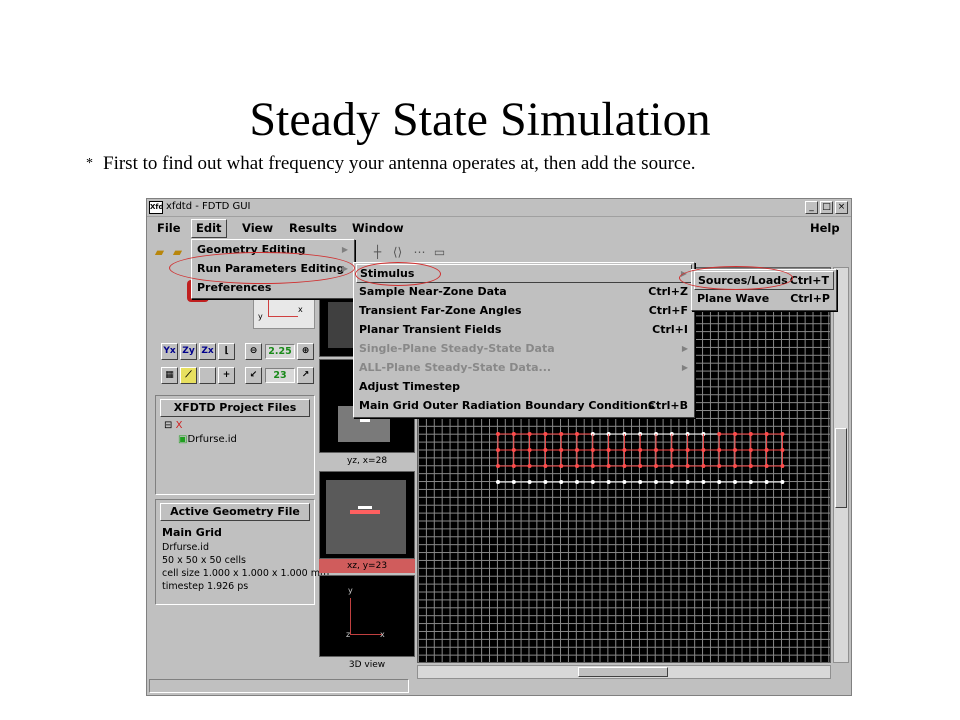 Image resolution: width=960 pixels, height=720 pixels. I want to click on geometry-cells: 50 x 50 x 50 cells, so click(204, 560).